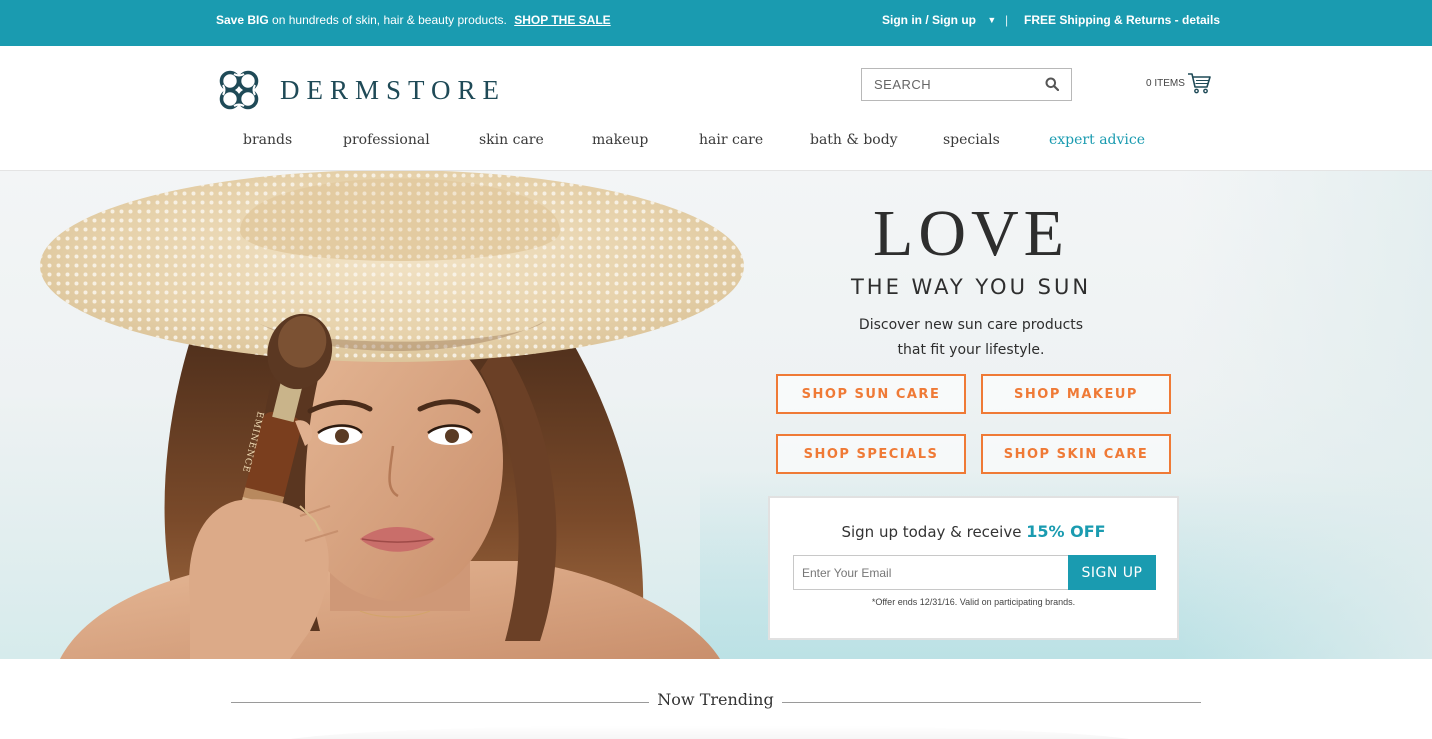 The width and height of the screenshot is (1432, 739). What do you see at coordinates (1306, 415) in the screenshot?
I see `background-fade` at bounding box center [1306, 415].